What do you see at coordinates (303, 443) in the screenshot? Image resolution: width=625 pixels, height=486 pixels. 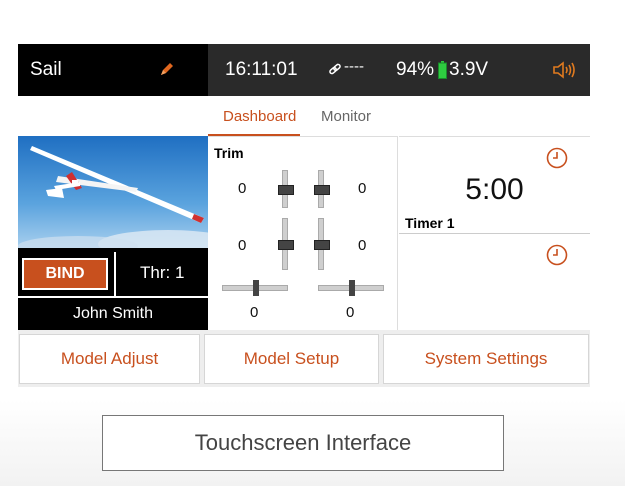 I see `caption-box: Touchscreen Interface` at bounding box center [303, 443].